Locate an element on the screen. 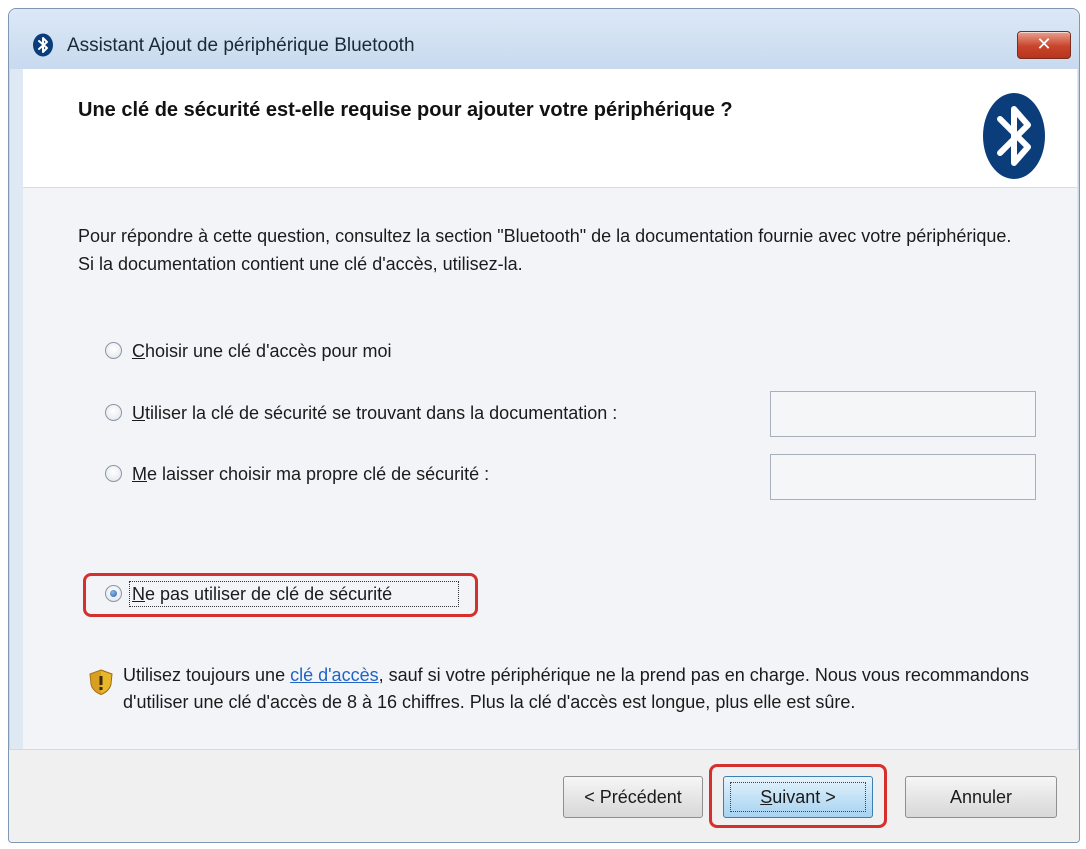 The height and width of the screenshot is (849, 1086). radio-custom-key is located at coordinates (113, 473).